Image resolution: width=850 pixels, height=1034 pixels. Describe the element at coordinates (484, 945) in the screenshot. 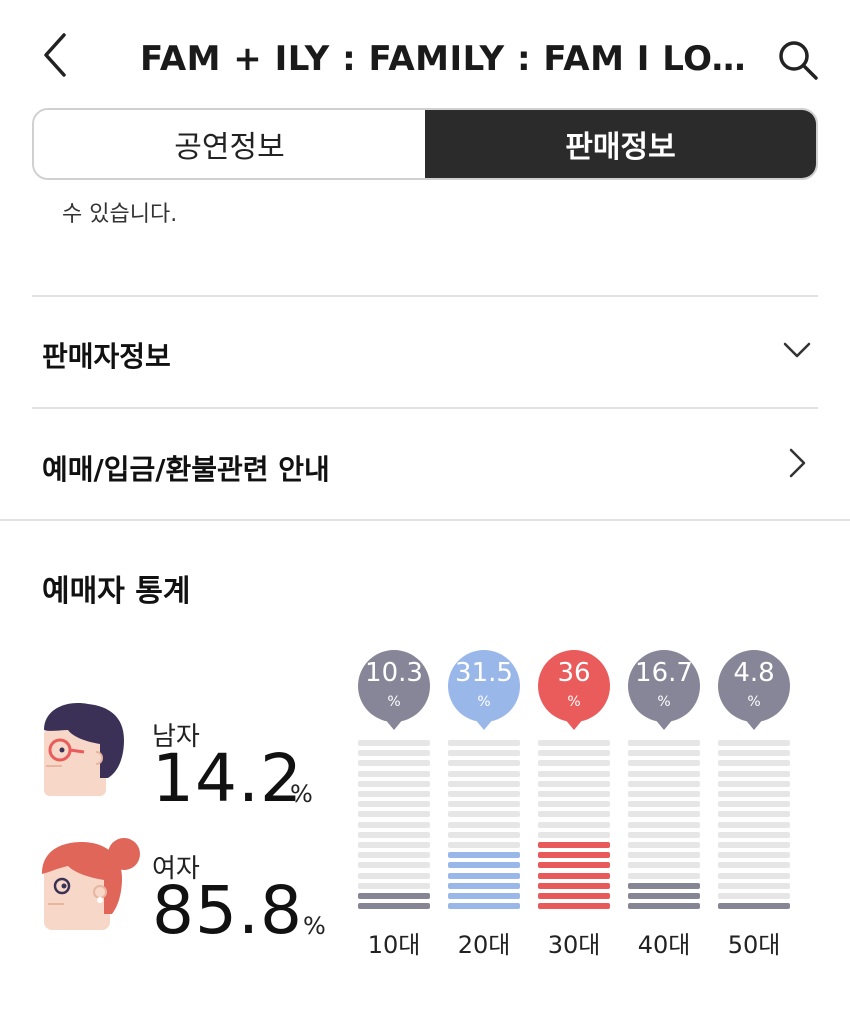

I see `age-category-label: 20대` at that location.